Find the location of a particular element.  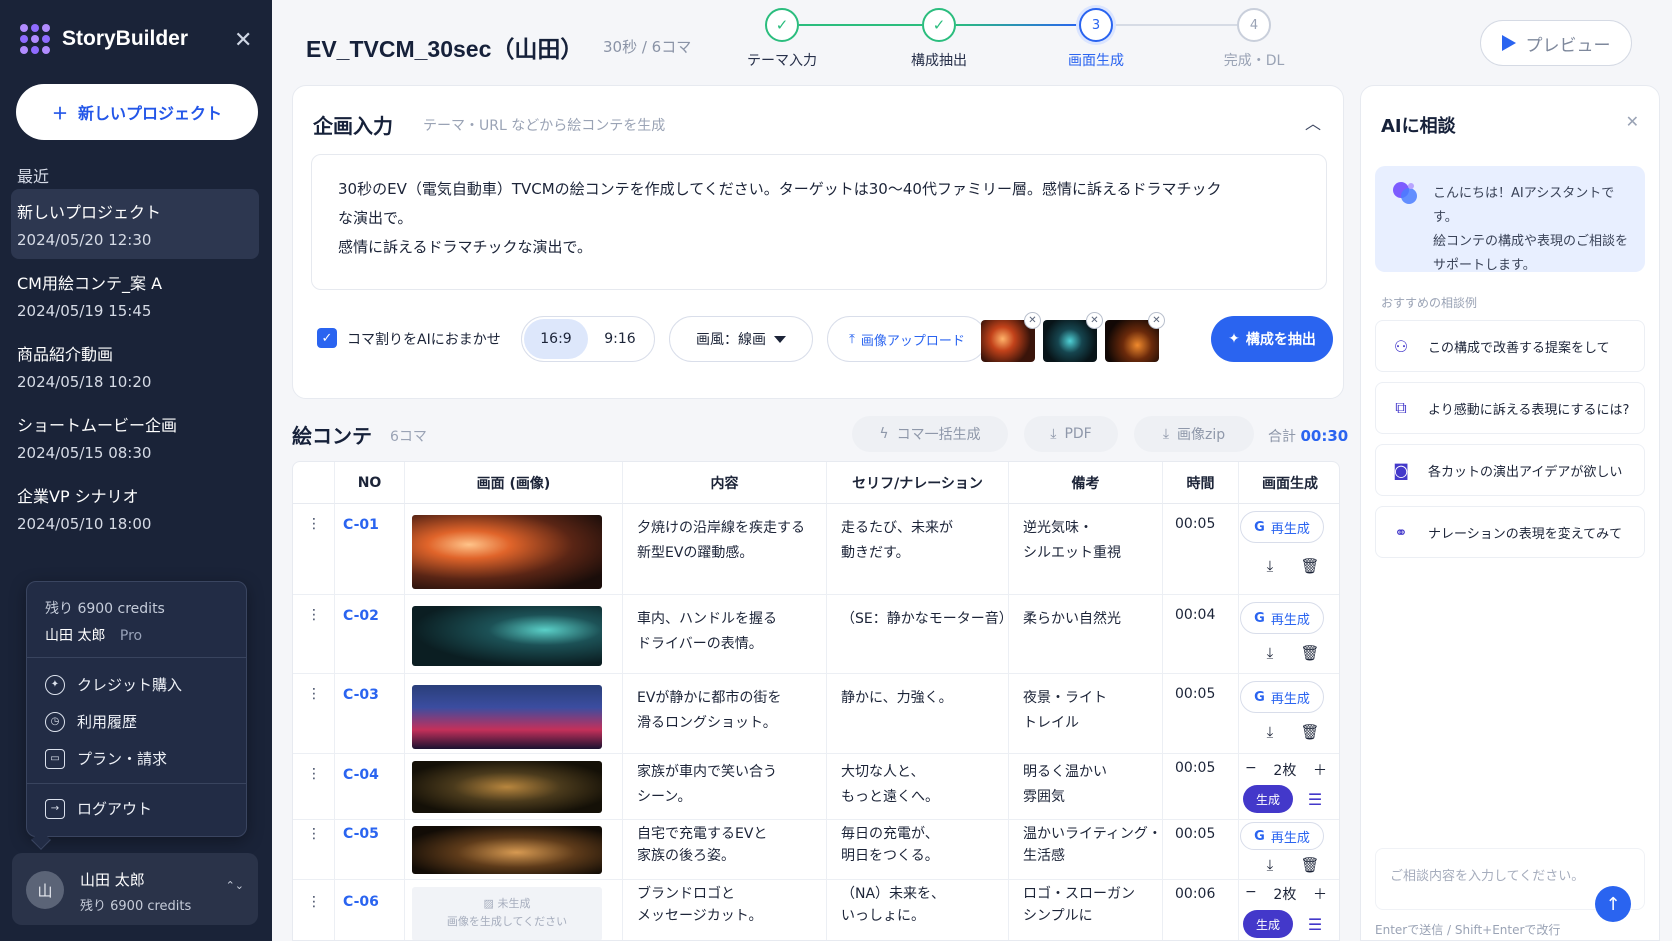

send-button: ↑ is located at coordinates (1613, 904).